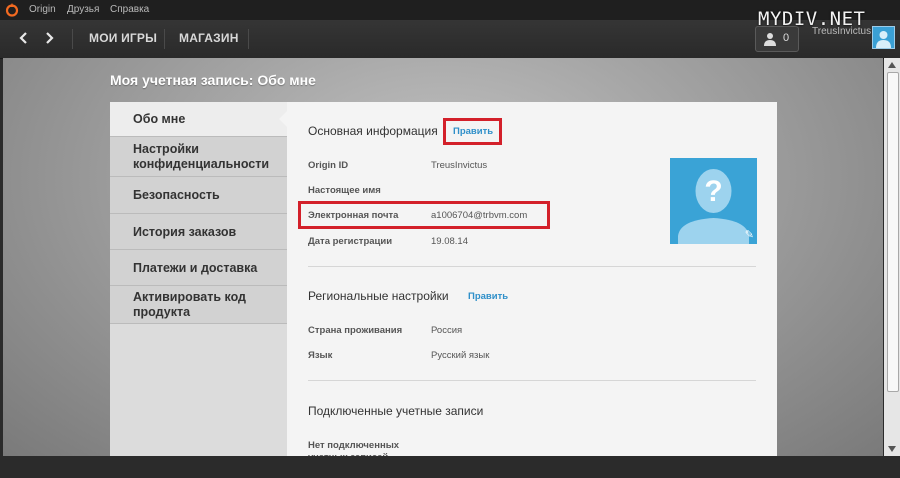 Image resolution: width=900 pixels, height=478 pixels. Describe the element at coordinates (12, 10) in the screenshot. I see `origin-logo-icon` at that location.